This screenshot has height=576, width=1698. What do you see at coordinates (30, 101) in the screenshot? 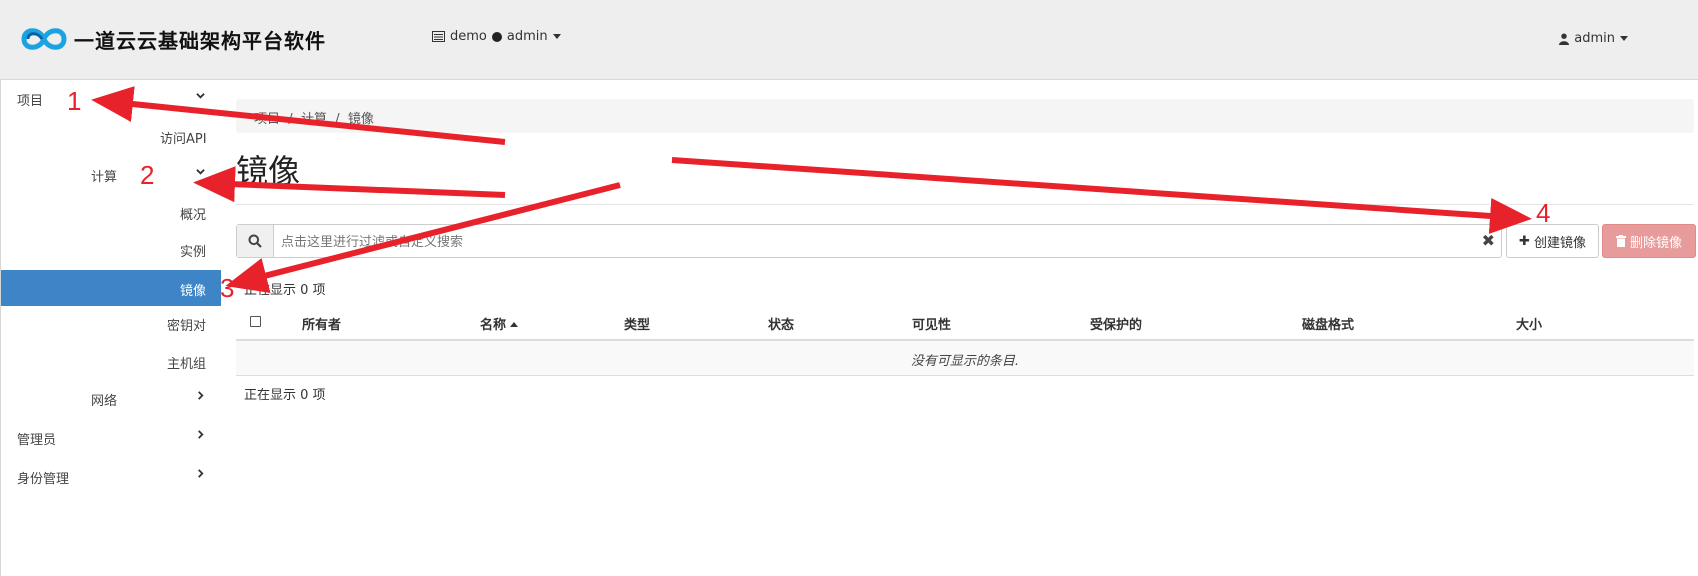
I see `sidebar-item-label: 项目` at bounding box center [30, 101].